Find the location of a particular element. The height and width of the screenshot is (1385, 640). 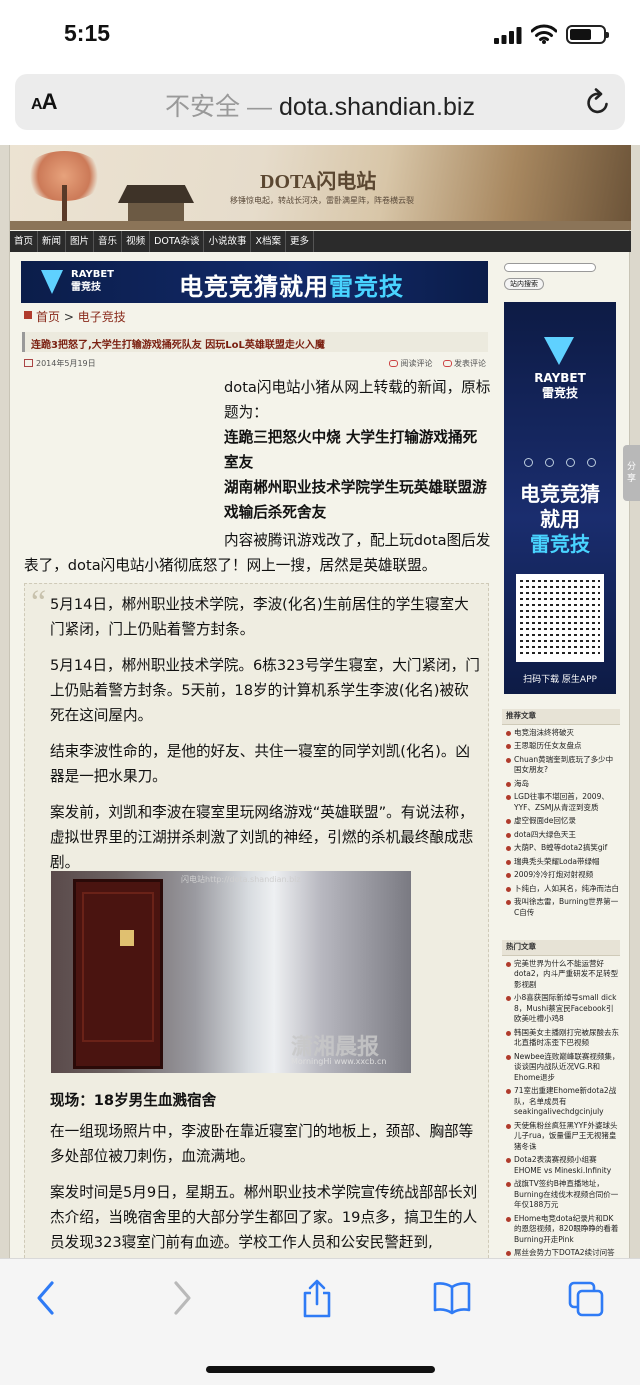

recommended-list-item: 虚空假面de回忆录 is located at coordinates (561, 821).